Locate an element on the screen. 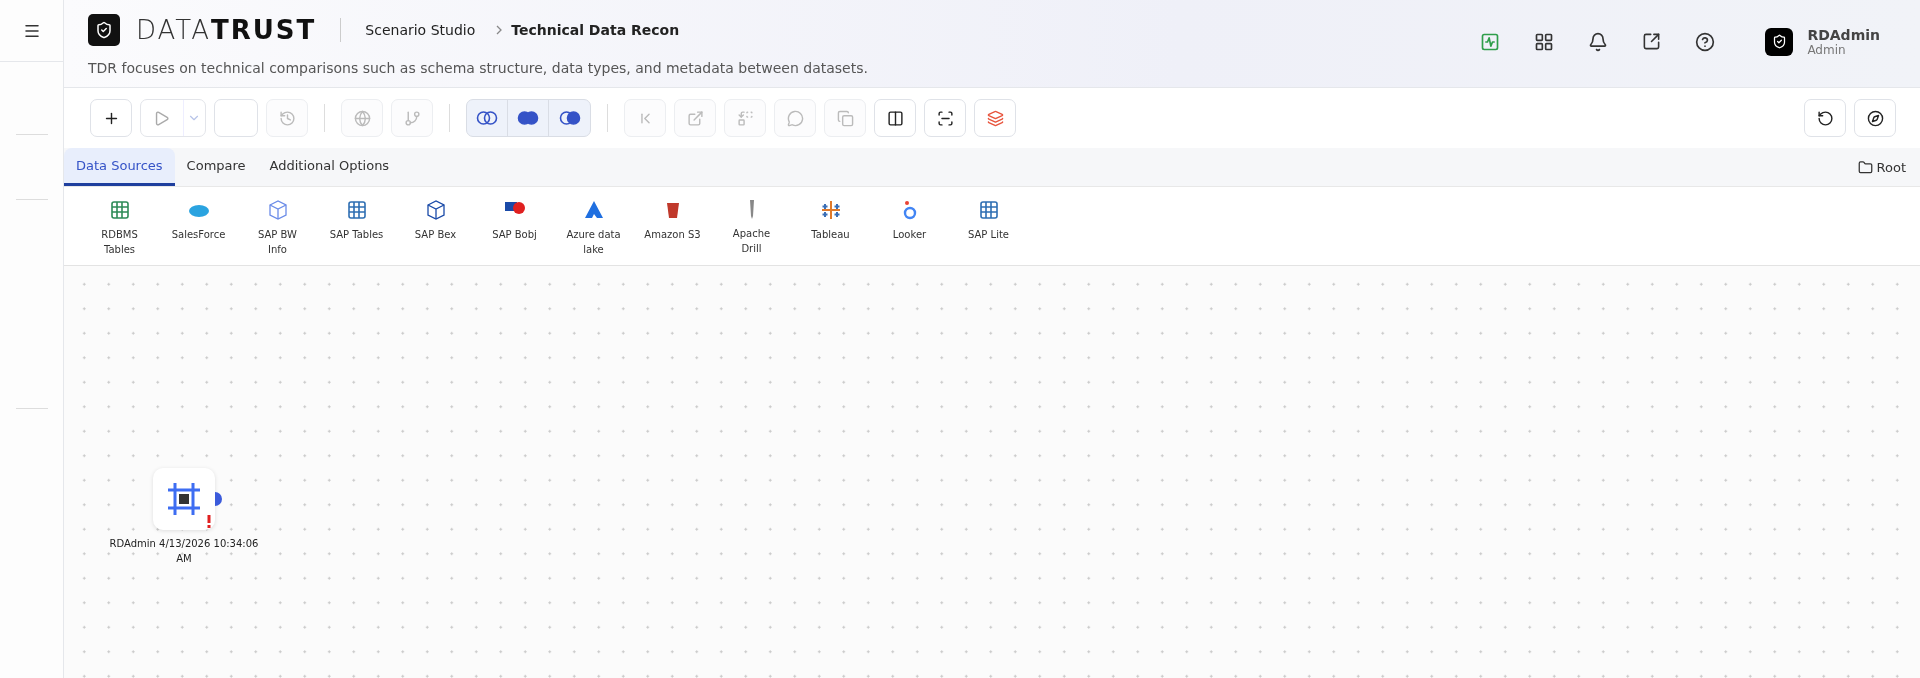  data-source-item: SAP Tables is located at coordinates (356, 232).